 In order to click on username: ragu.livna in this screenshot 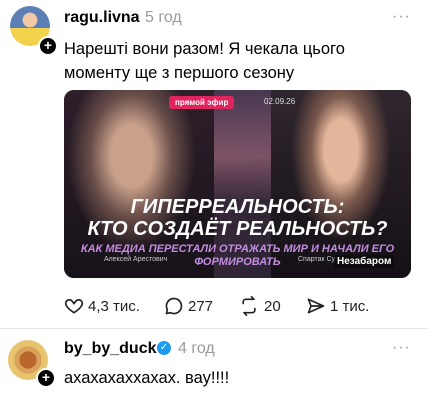, I will do `click(102, 18)`.